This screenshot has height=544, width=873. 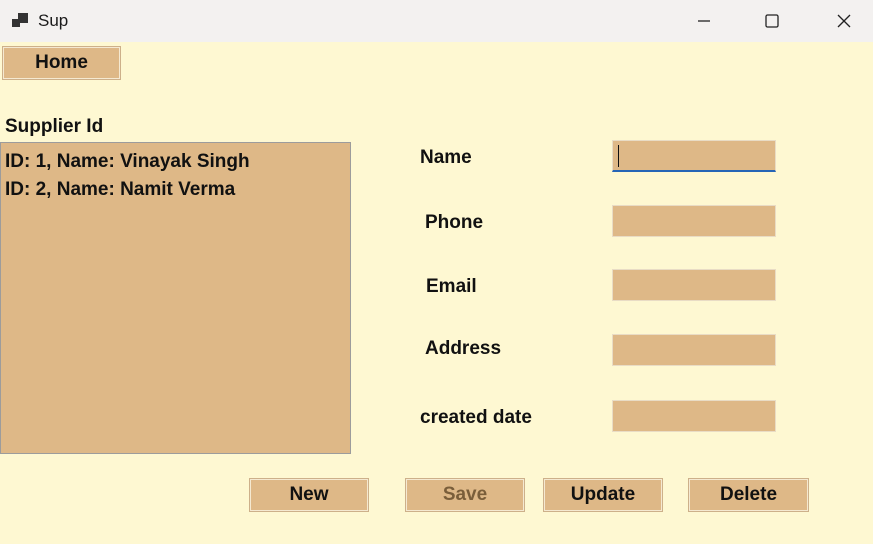 I want to click on list-item: ID: 1, Name: Vinayak Singh, so click(x=175, y=162).